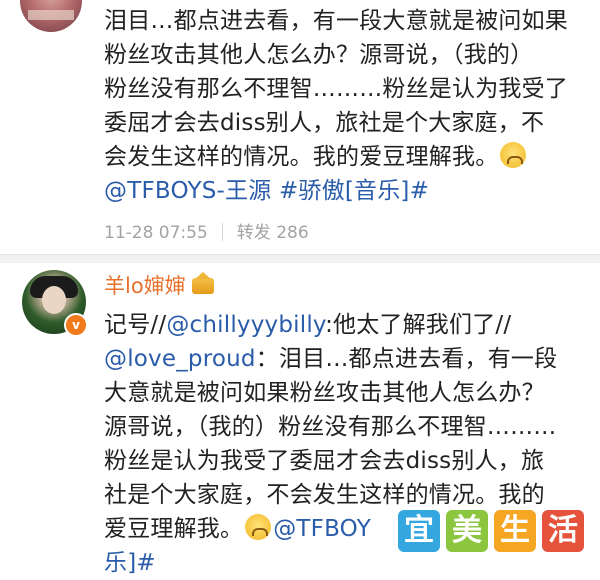 Image resolution: width=600 pixels, height=580 pixels. What do you see at coordinates (467, 531) in the screenshot?
I see `watermark-char-2: 美` at bounding box center [467, 531].